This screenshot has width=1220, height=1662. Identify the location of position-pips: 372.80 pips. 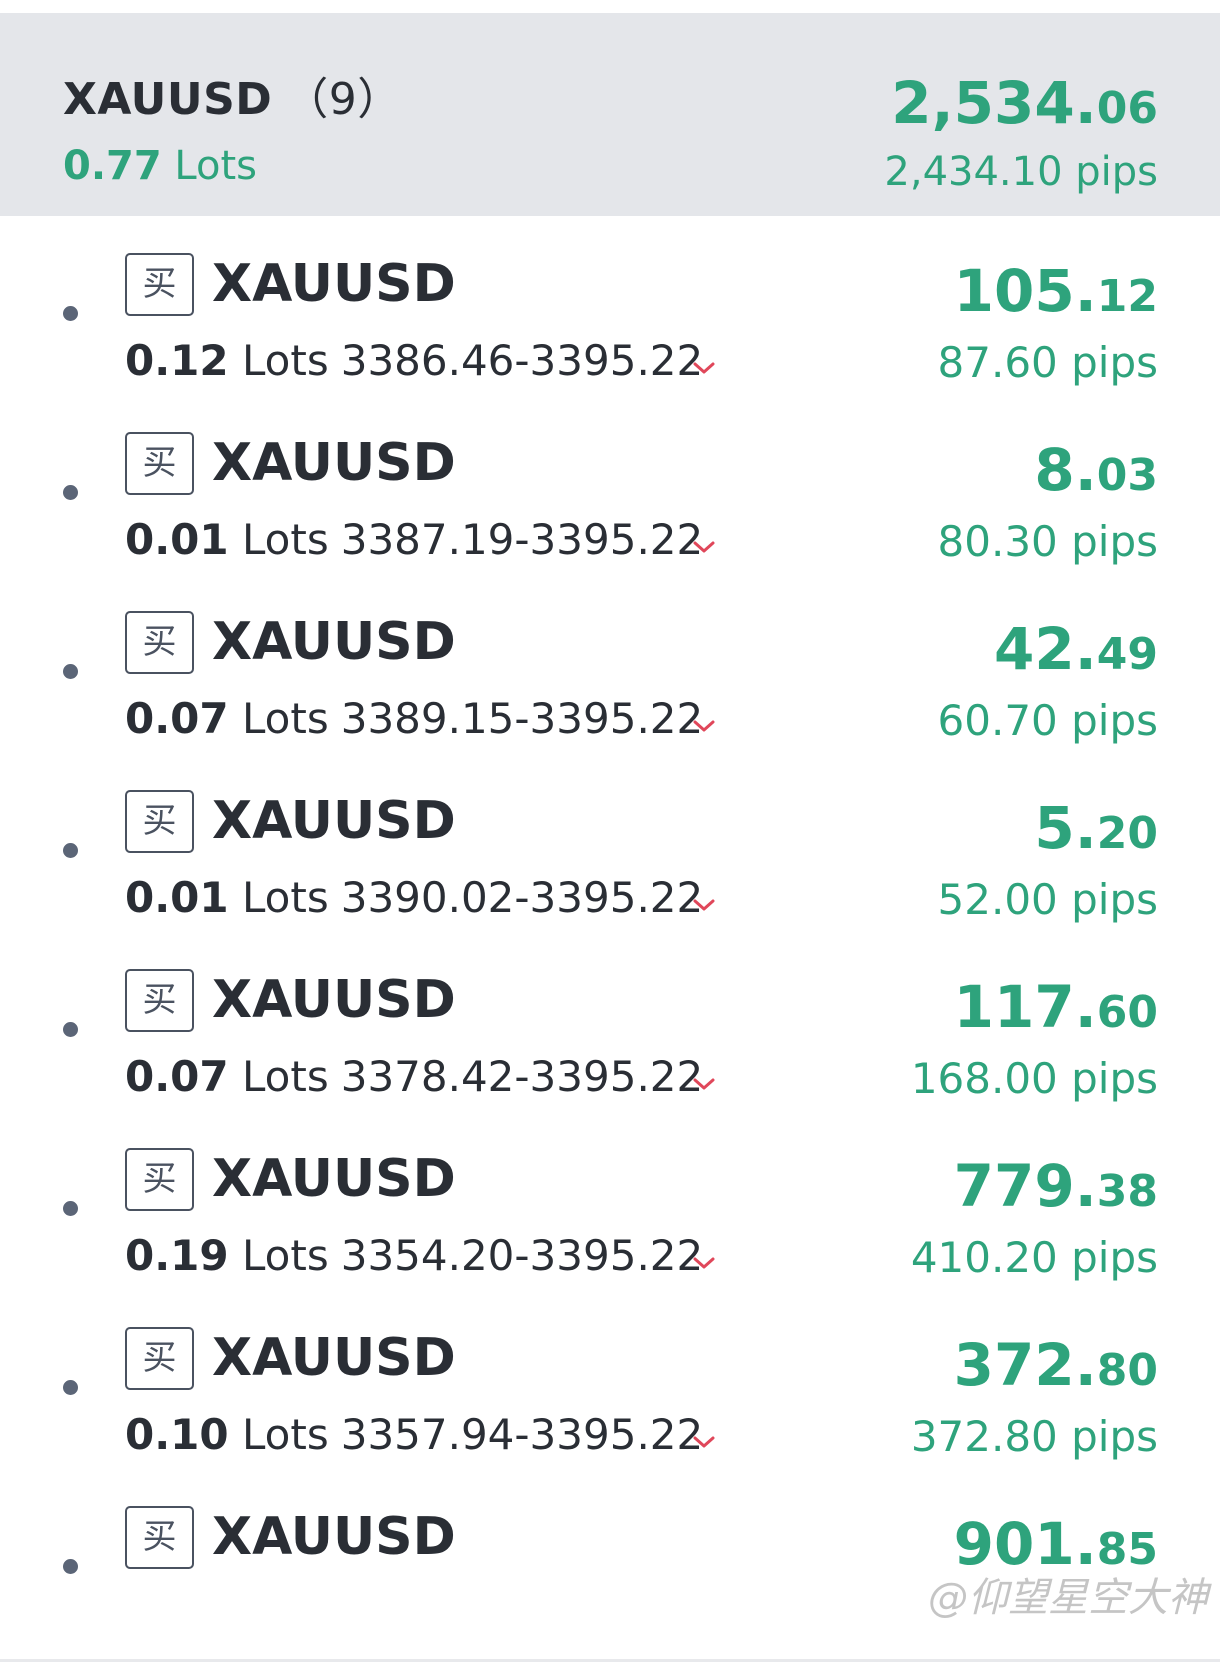
(1034, 1436).